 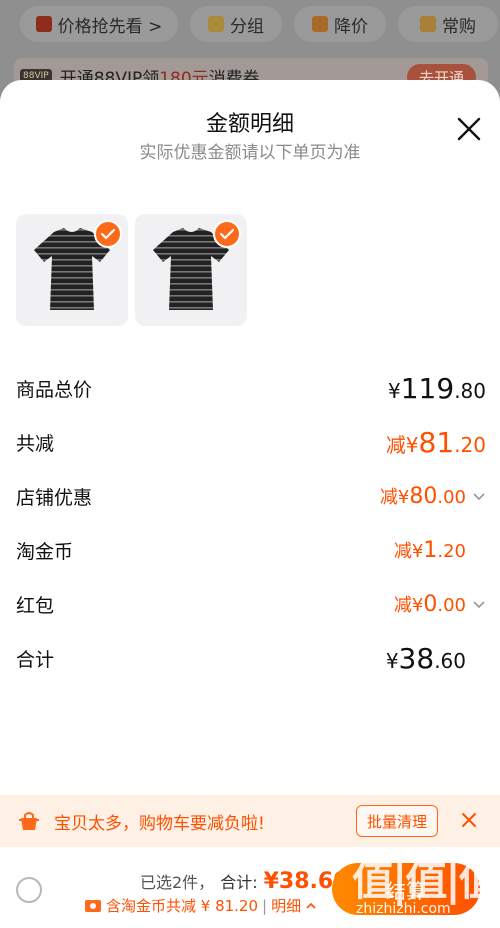 I want to click on cart-notice-bar: 宝贝太多，购物车要减负啦! 批量清理, so click(x=250, y=821).